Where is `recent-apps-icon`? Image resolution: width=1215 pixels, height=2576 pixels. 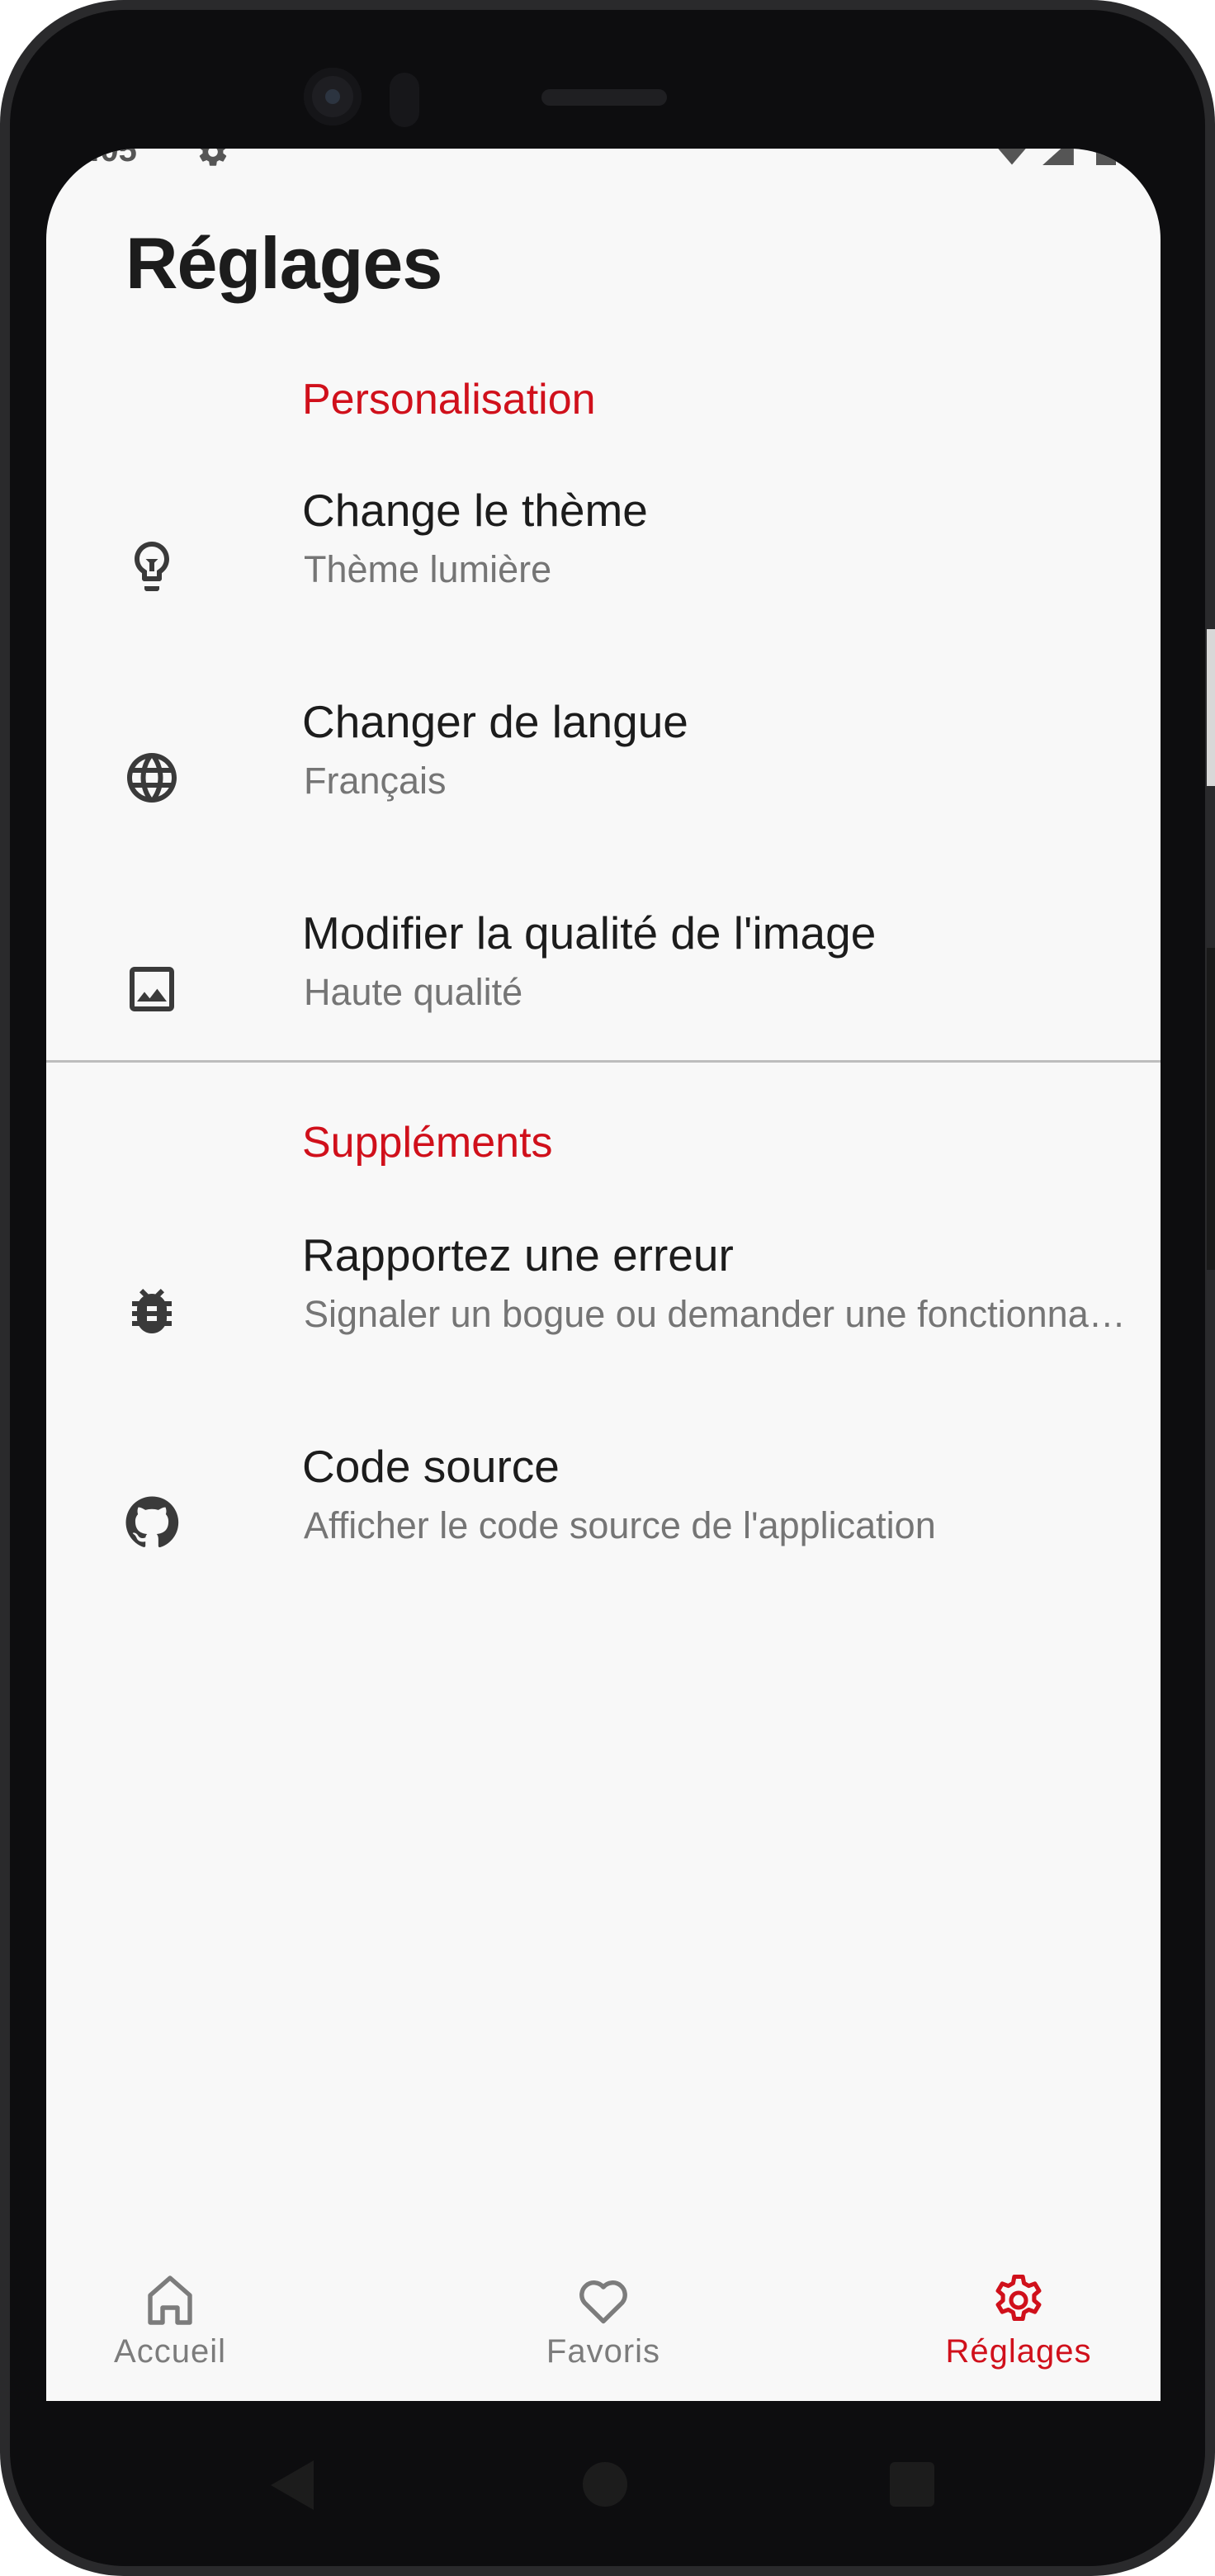
recent-apps-icon is located at coordinates (912, 2484).